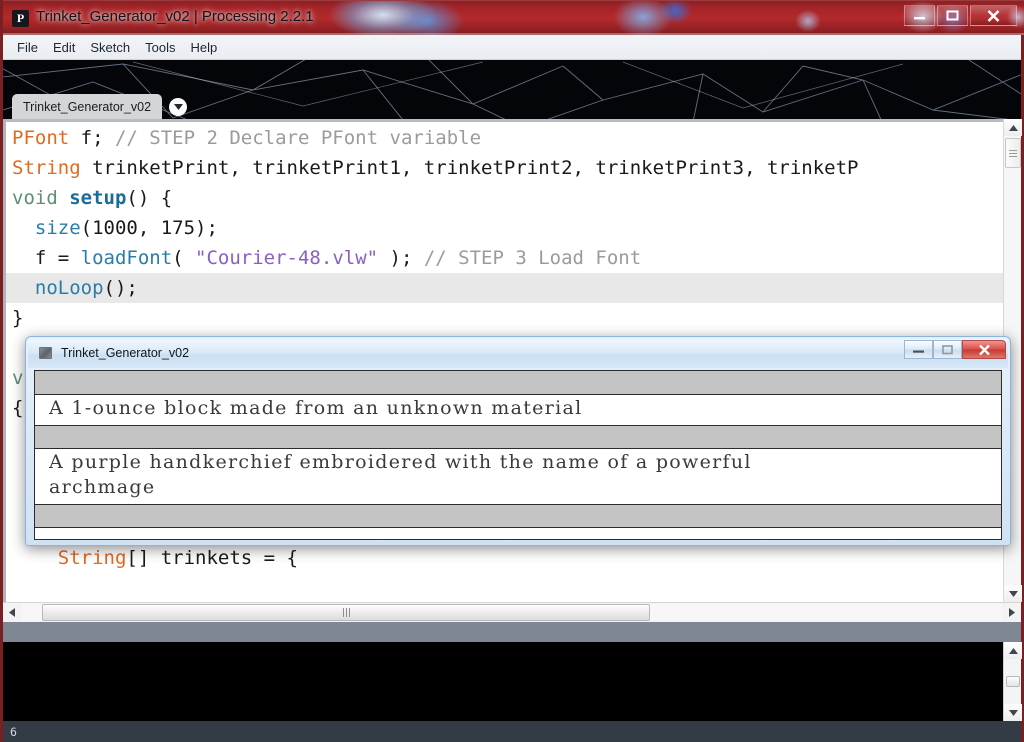 This screenshot has width=1024, height=742. Describe the element at coordinates (203, 47) in the screenshot. I see `menu-help: Help` at that location.